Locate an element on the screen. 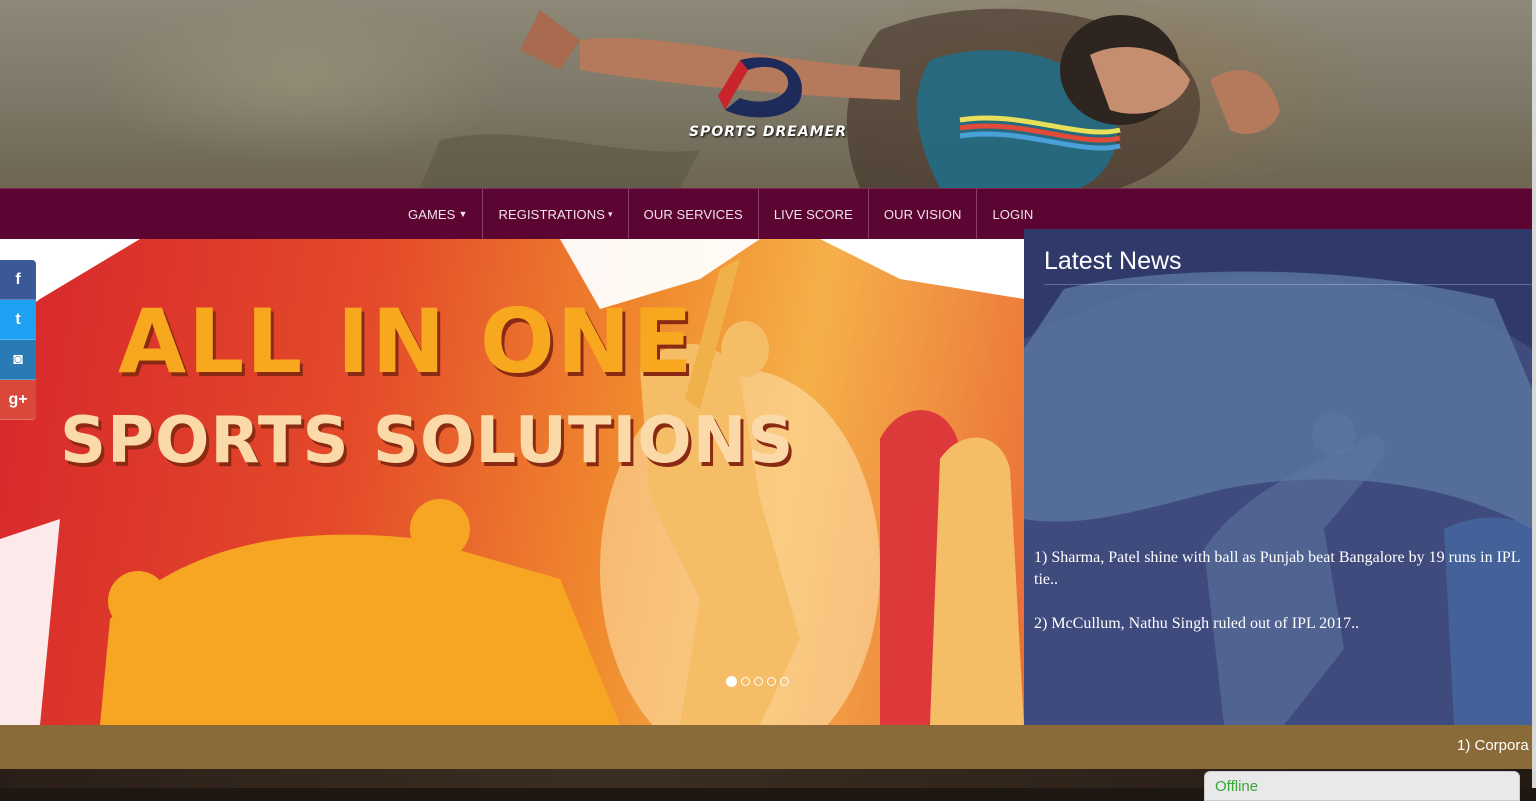  slider-pagination is located at coordinates (757, 681).